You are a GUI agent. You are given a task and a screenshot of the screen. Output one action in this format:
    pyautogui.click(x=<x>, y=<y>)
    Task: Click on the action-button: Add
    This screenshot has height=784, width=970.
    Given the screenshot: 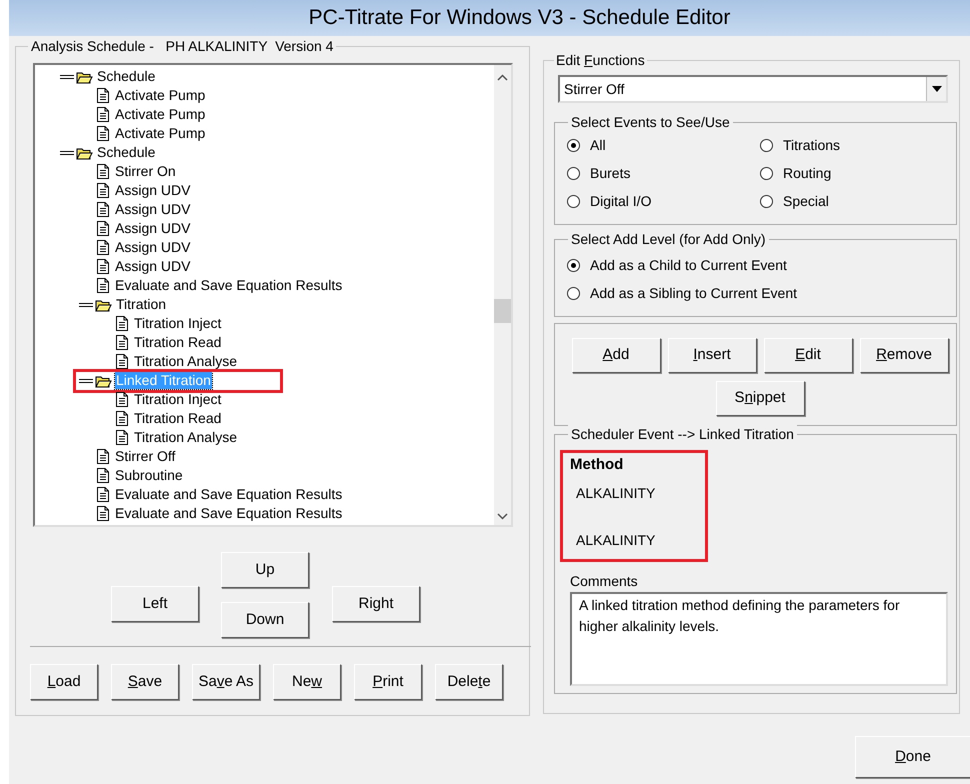 What is the action you would take?
    pyautogui.click(x=616, y=355)
    